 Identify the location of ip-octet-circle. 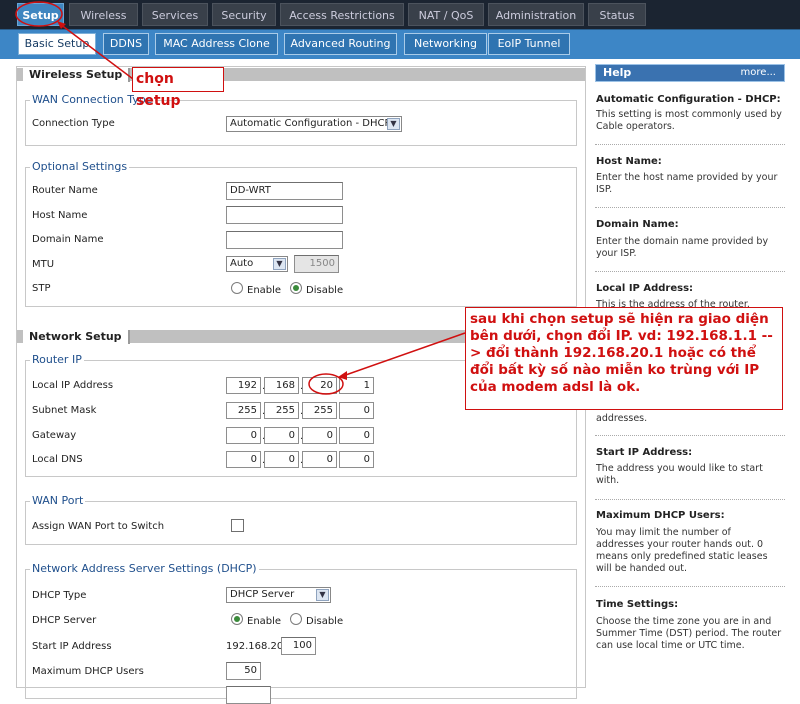
(326, 384).